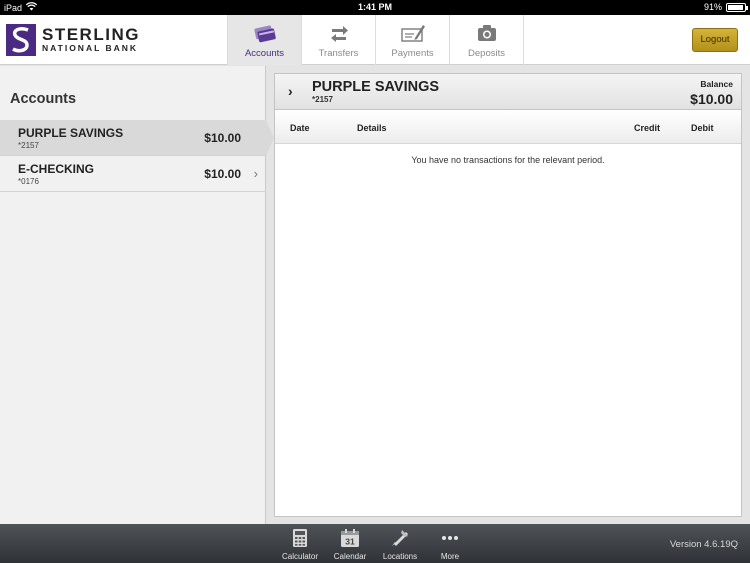 The width and height of the screenshot is (750, 563). I want to click on column-credit: Credit, so click(647, 128).